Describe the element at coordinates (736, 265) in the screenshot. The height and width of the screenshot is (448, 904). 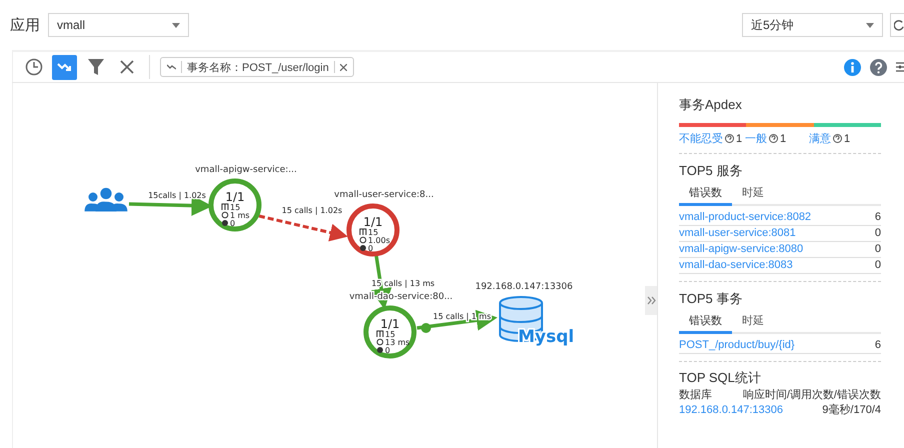
I see `ranking-link: vmall-dao-service:8083` at that location.